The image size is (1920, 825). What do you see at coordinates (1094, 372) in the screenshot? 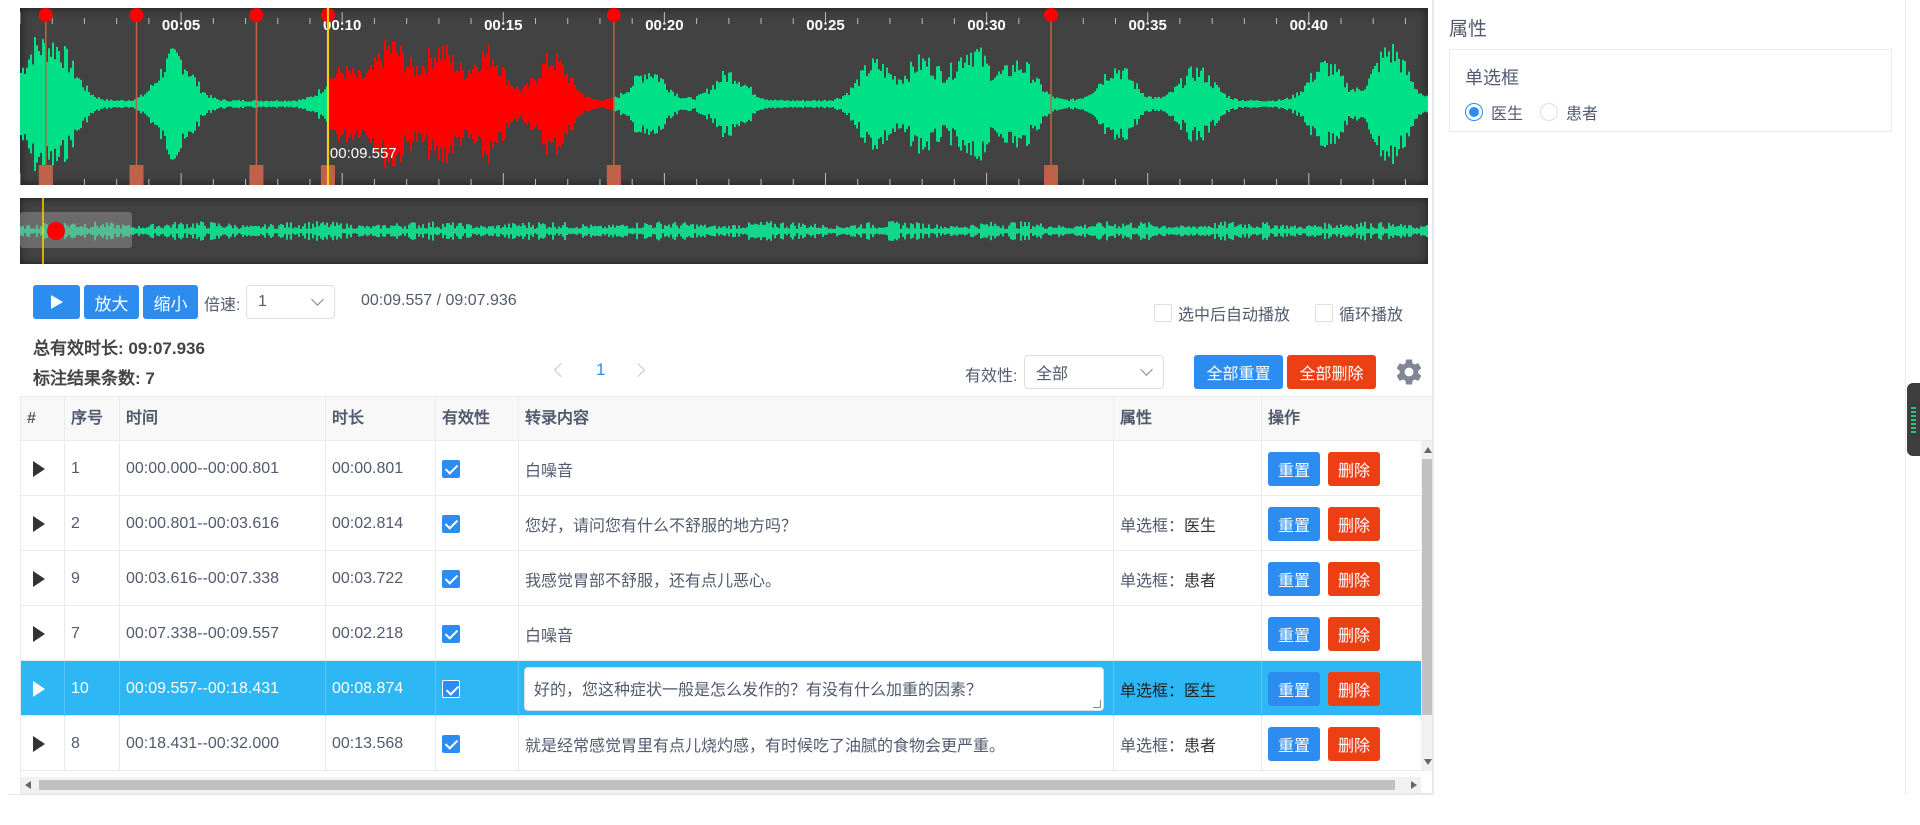
I see `validity-filter-select: 全部` at bounding box center [1094, 372].